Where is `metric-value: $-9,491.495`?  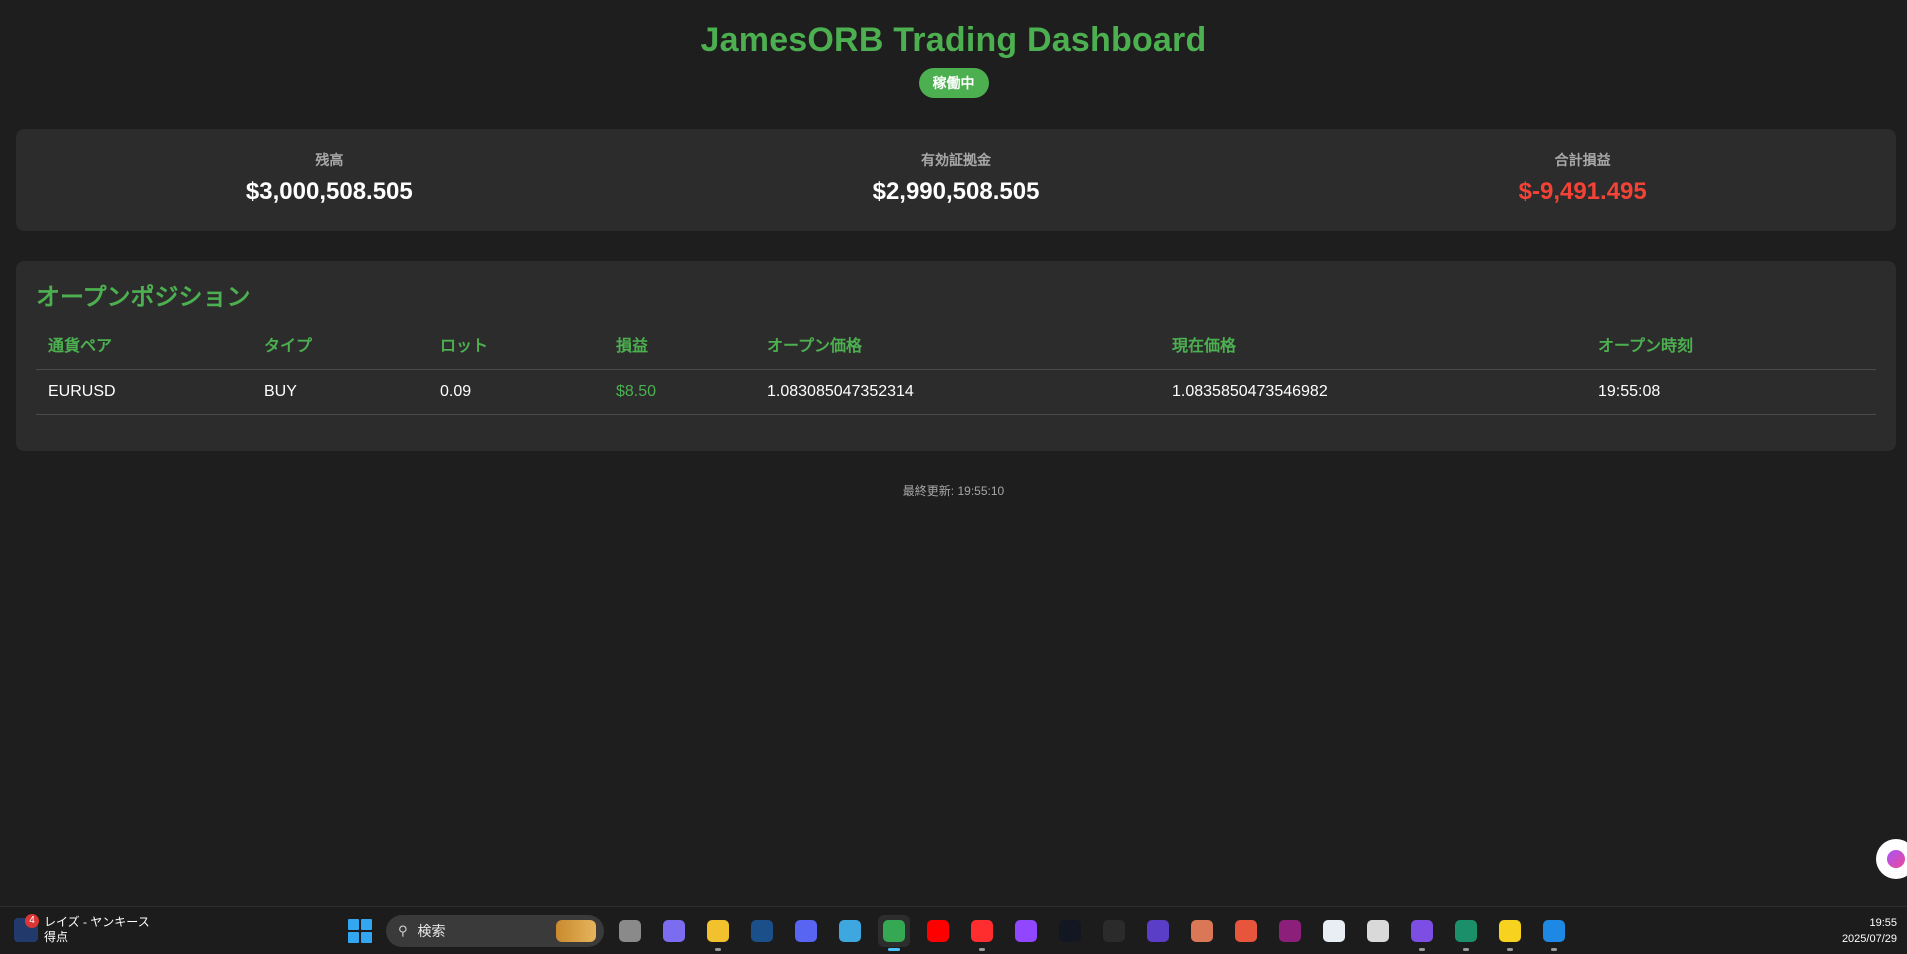 metric-value: $-9,491.495 is located at coordinates (1582, 191).